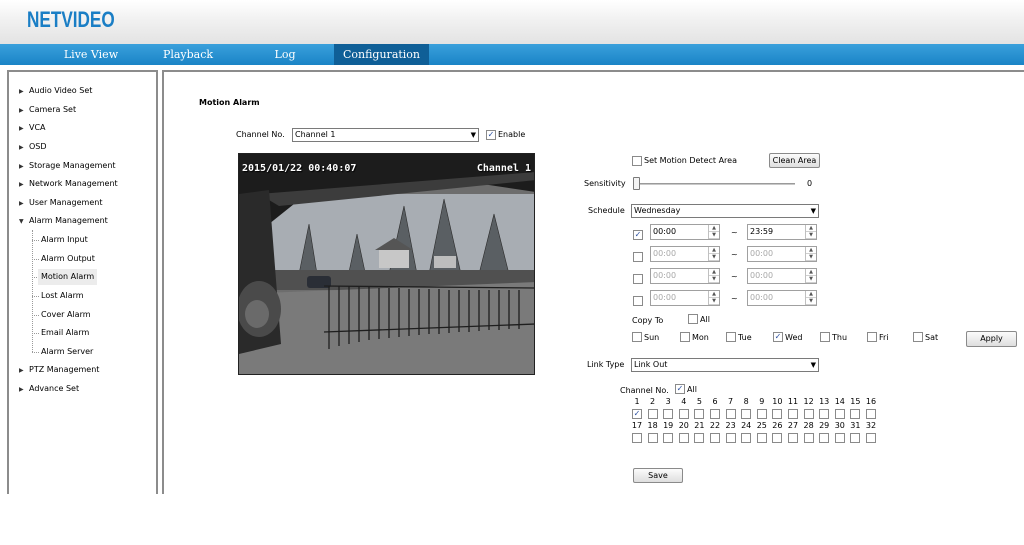  What do you see at coordinates (67, 352) in the screenshot?
I see `sidebar-subitem-alarm-server: Alarm Server` at bounding box center [67, 352].